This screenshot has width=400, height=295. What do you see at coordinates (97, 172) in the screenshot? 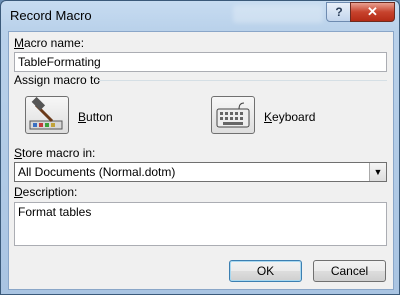
I see `store-macro-value: All Documents (Normal.dotm)` at bounding box center [97, 172].